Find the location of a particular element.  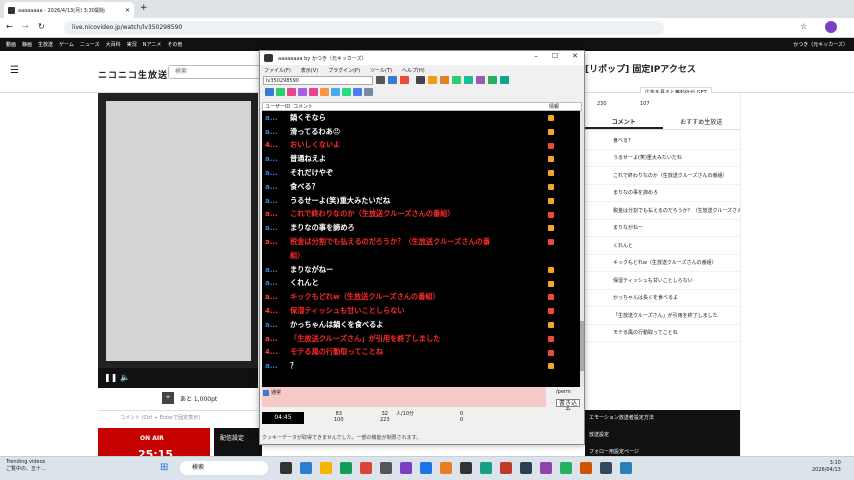

new-tab-button: + is located at coordinates (144, 8).